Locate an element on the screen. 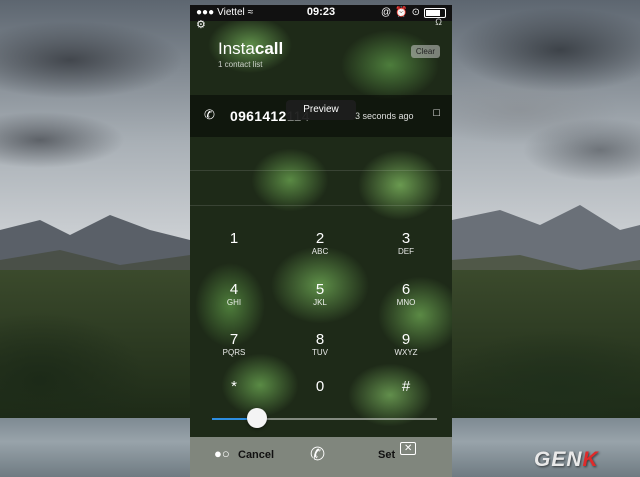  key-digit: 0 is located at coordinates (320, 386).